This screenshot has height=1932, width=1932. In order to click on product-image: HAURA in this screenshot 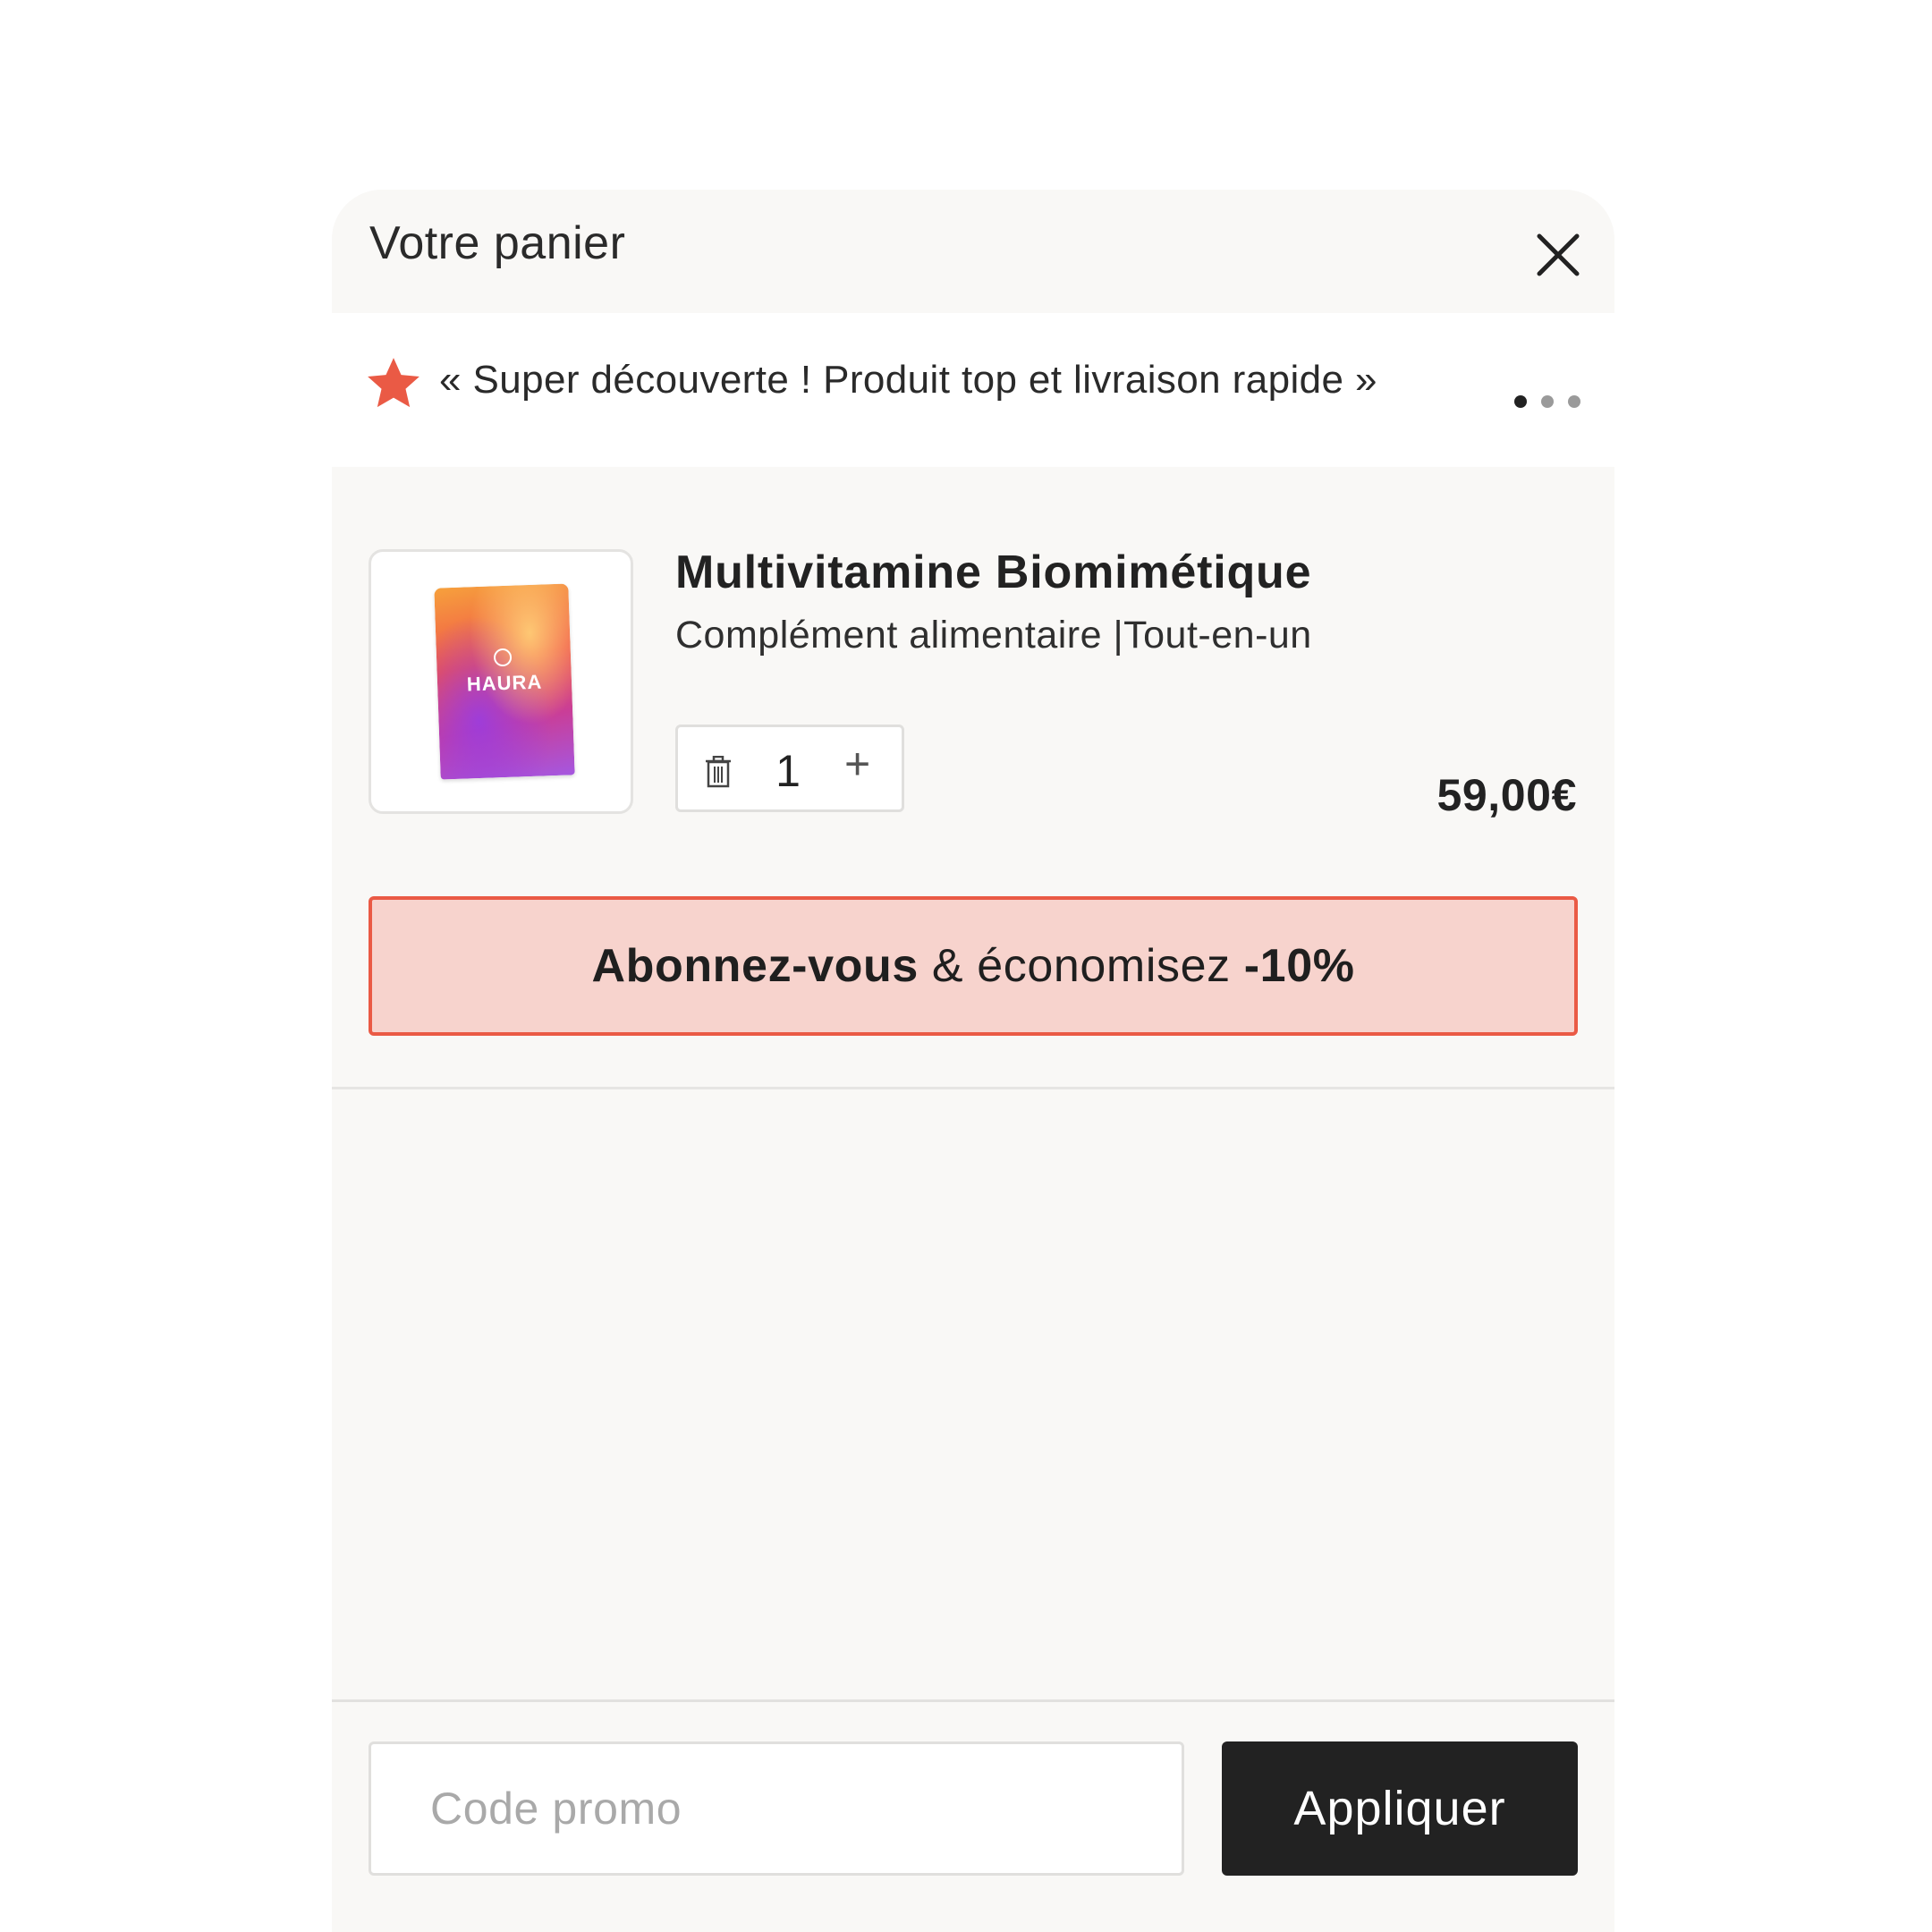, I will do `click(504, 681)`.